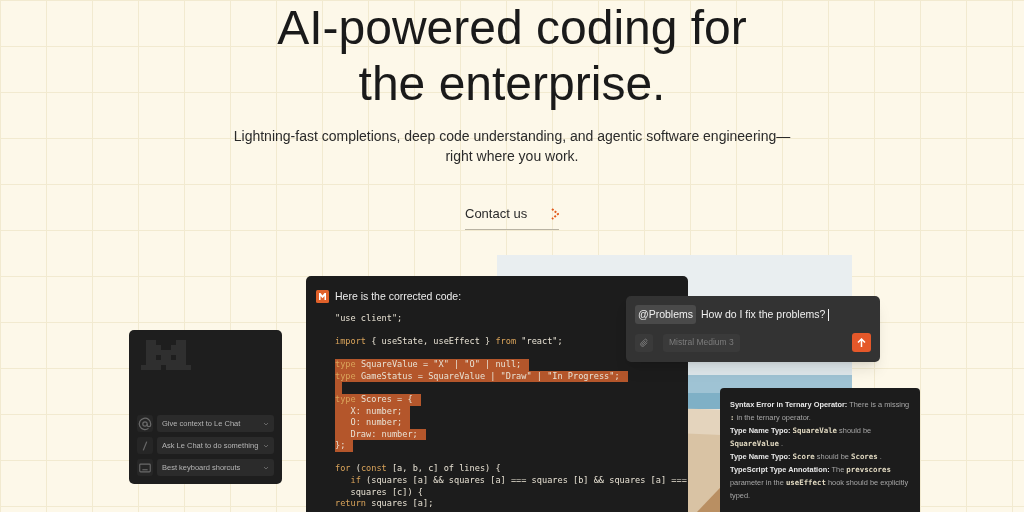  Describe the element at coordinates (518, 481) in the screenshot. I see `code-line: if (squares [a] && squares [a] === squares [b] && squares [a] ===` at that location.